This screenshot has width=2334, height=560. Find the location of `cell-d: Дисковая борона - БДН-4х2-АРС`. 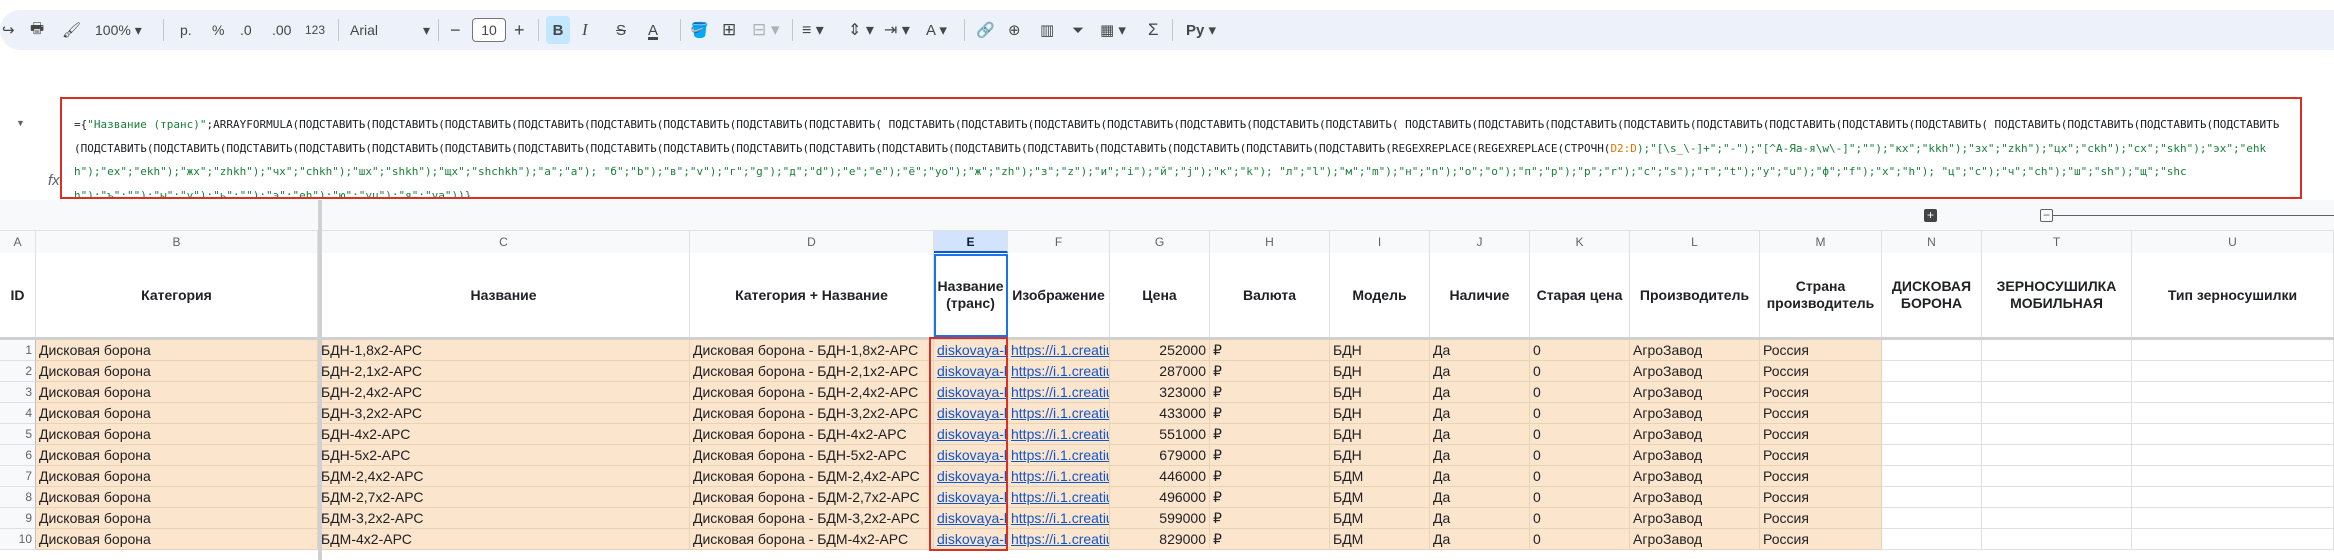

cell-d: Дисковая борона - БДН-4х2-АРС is located at coordinates (812, 434).